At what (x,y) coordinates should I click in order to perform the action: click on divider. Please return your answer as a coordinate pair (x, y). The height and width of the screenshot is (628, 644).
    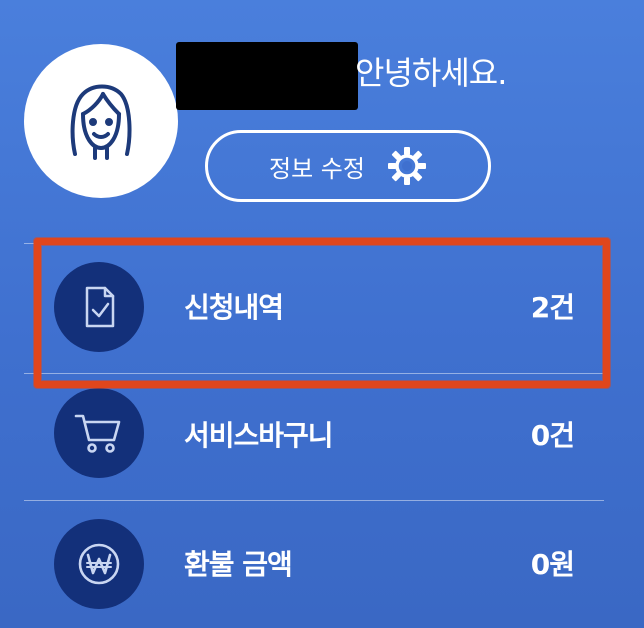
    Looking at the image, I should click on (314, 500).